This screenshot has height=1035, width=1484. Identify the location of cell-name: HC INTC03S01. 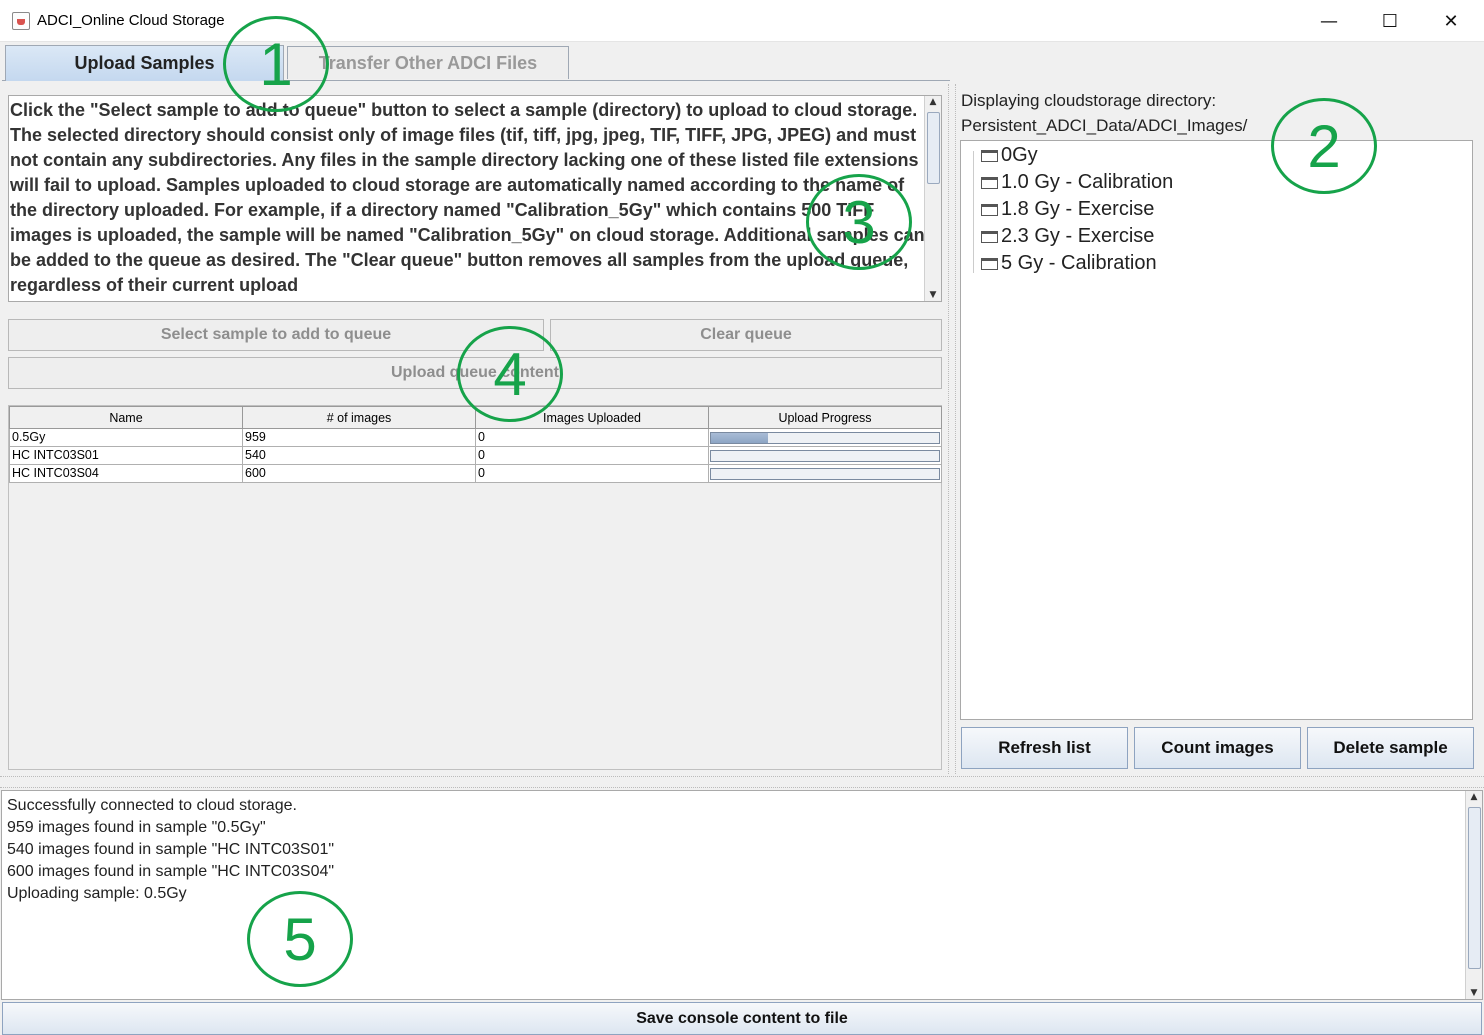
(126, 455).